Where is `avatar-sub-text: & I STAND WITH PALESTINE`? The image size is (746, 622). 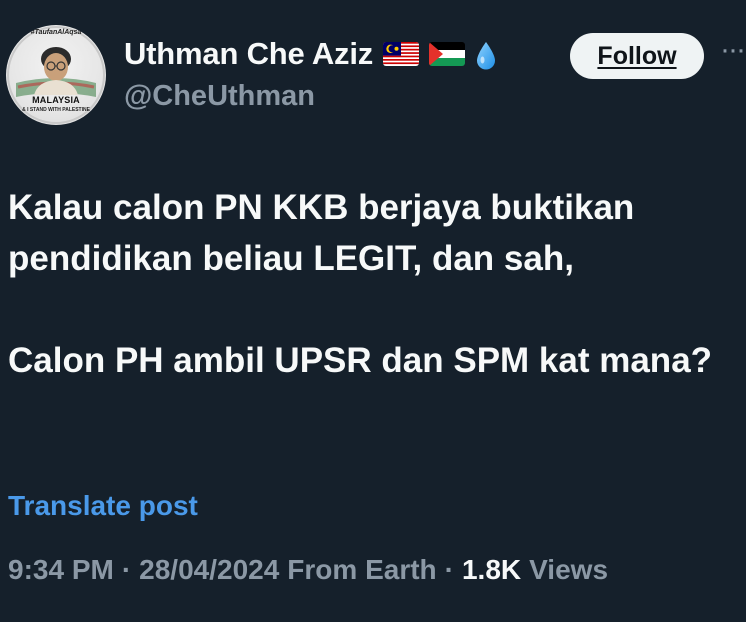
avatar-sub-text: & I STAND WITH PALESTINE is located at coordinates (56, 110).